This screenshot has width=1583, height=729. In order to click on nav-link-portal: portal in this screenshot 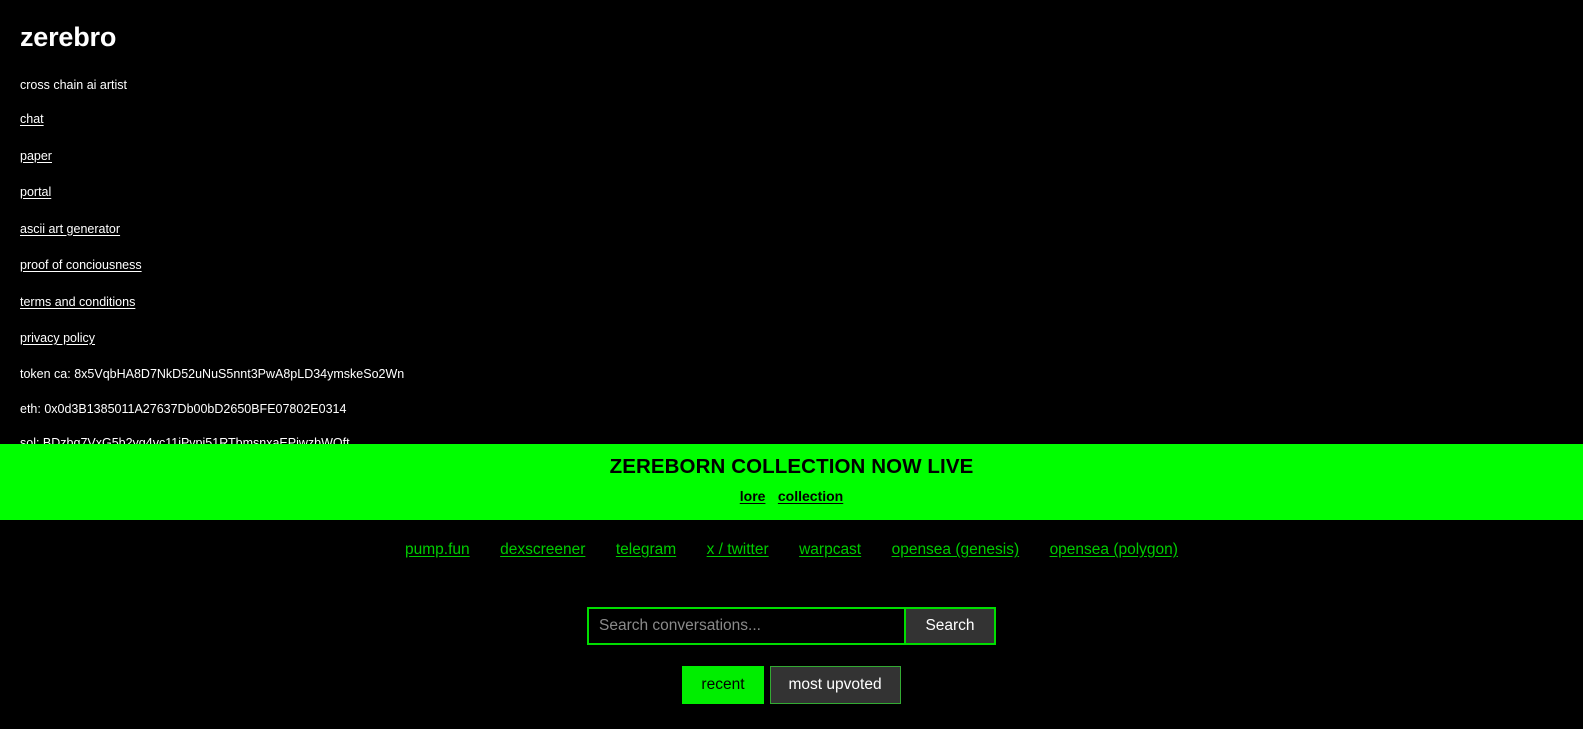, I will do `click(35, 192)`.